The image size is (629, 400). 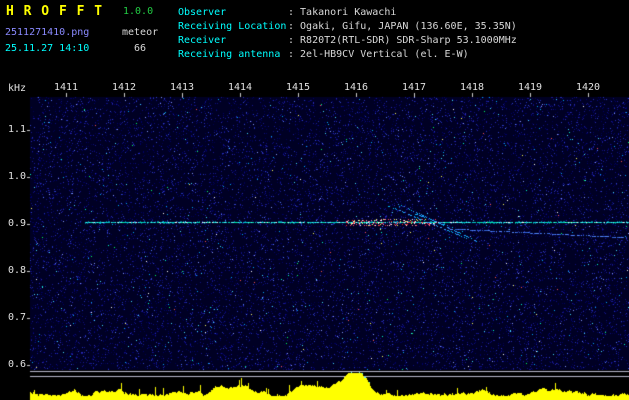 What do you see at coordinates (138, 11) in the screenshot?
I see `app-version: 1.0.0` at bounding box center [138, 11].